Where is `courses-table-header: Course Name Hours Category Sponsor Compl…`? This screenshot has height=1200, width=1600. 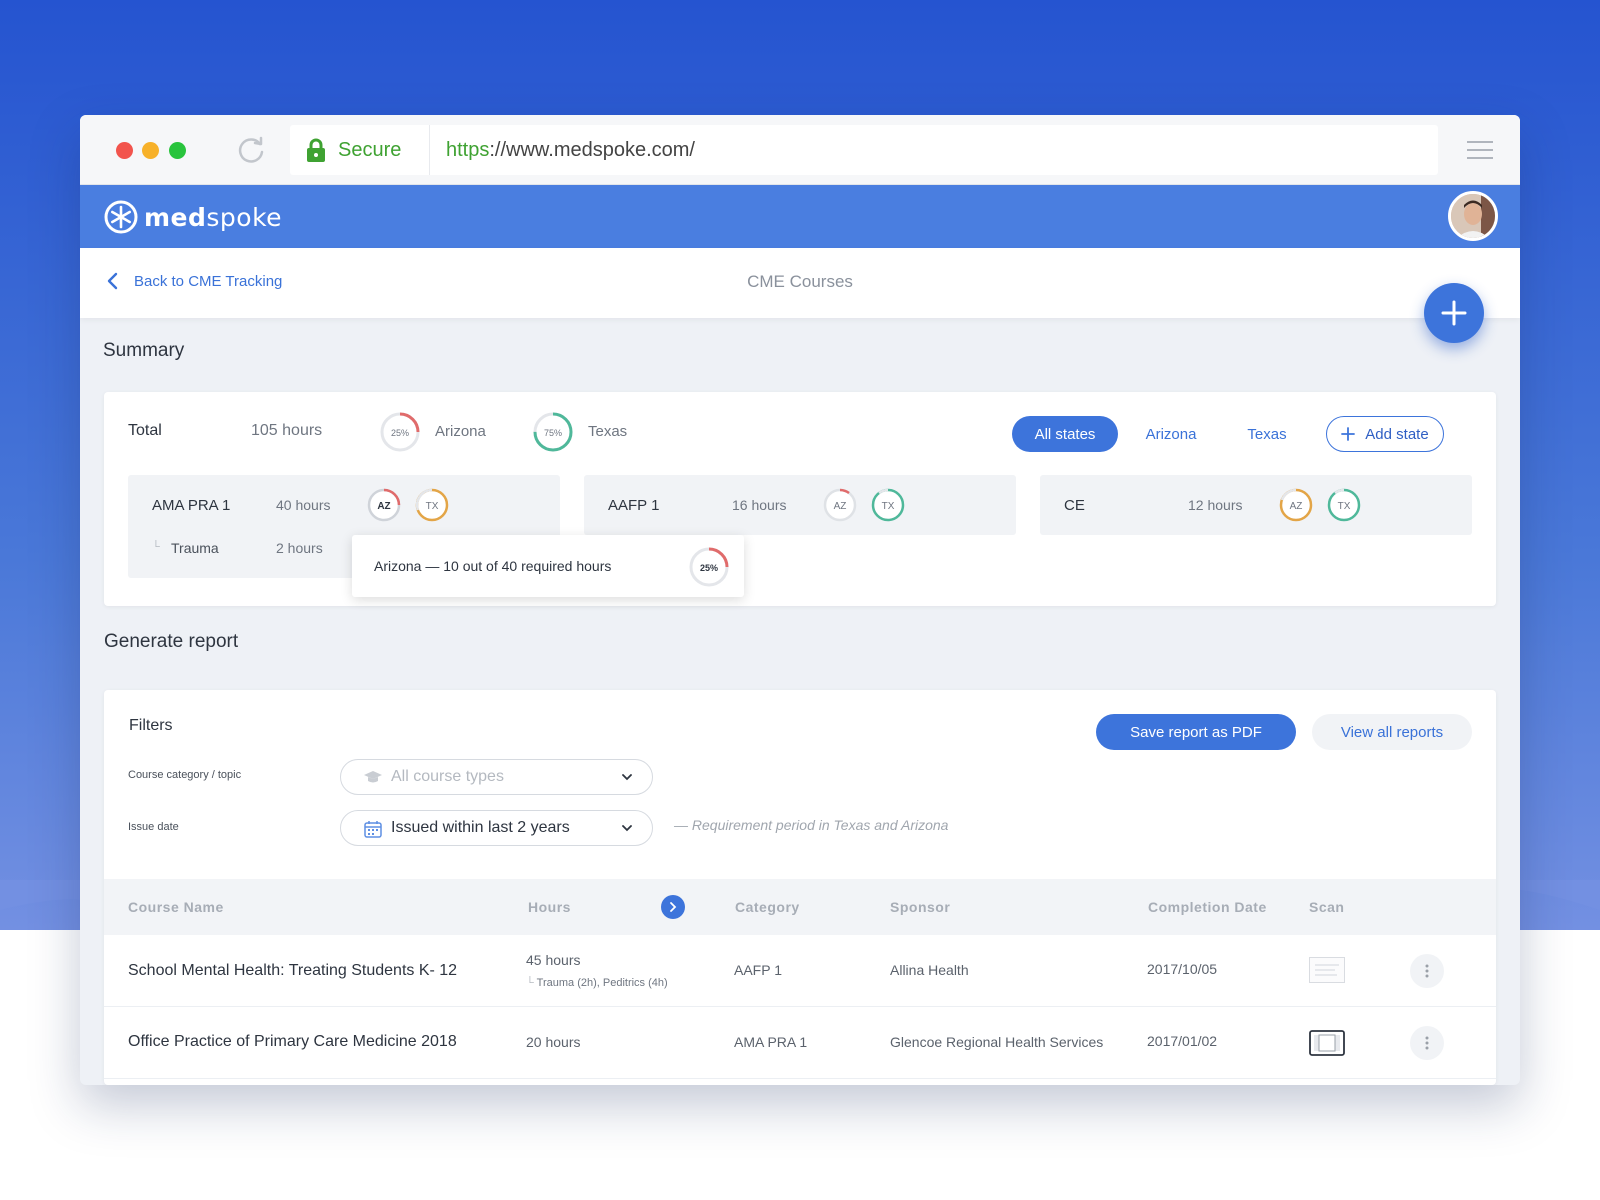
courses-table-header: Course Name Hours Category Sponsor Compl… is located at coordinates (800, 907).